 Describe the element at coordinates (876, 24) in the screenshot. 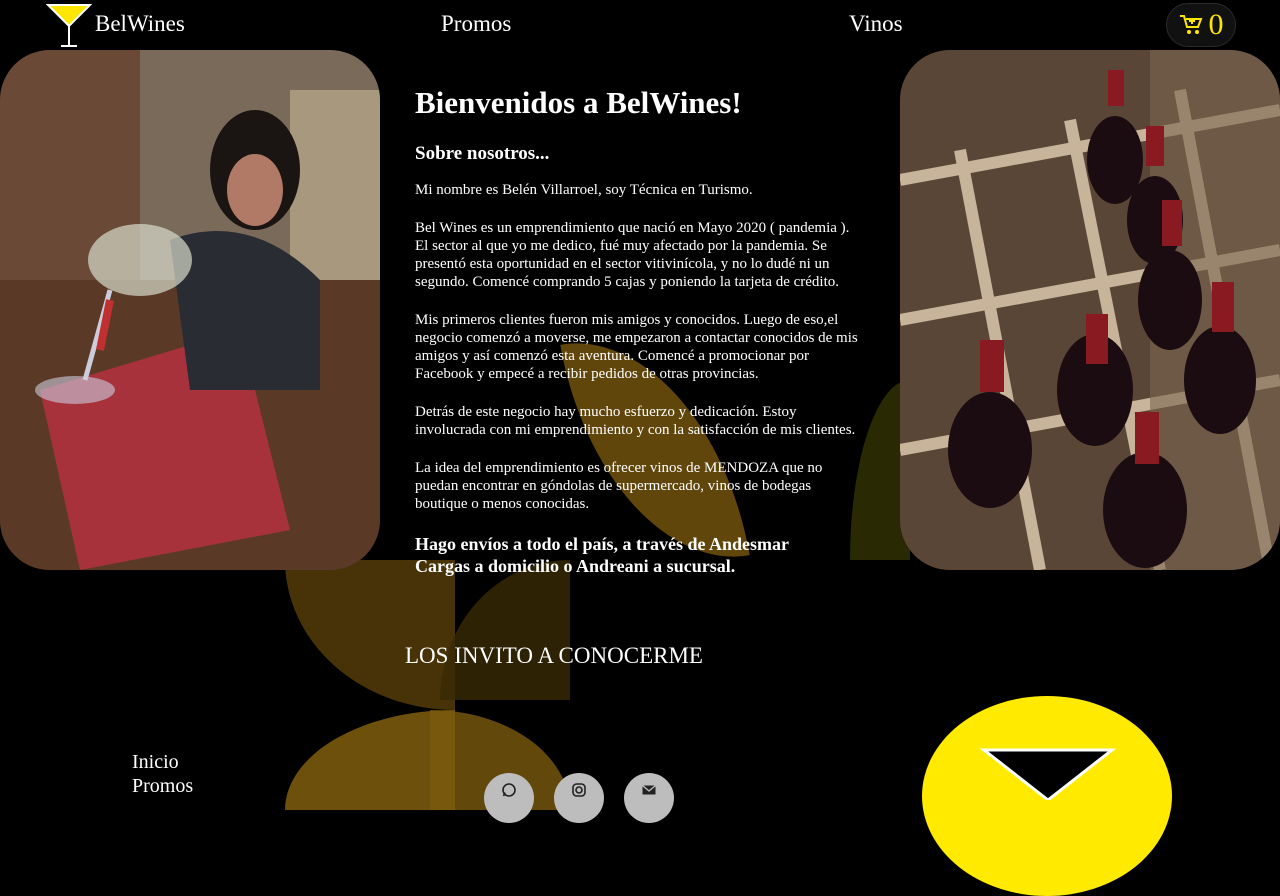

I see `nav-vinos-link: Vinos` at that location.